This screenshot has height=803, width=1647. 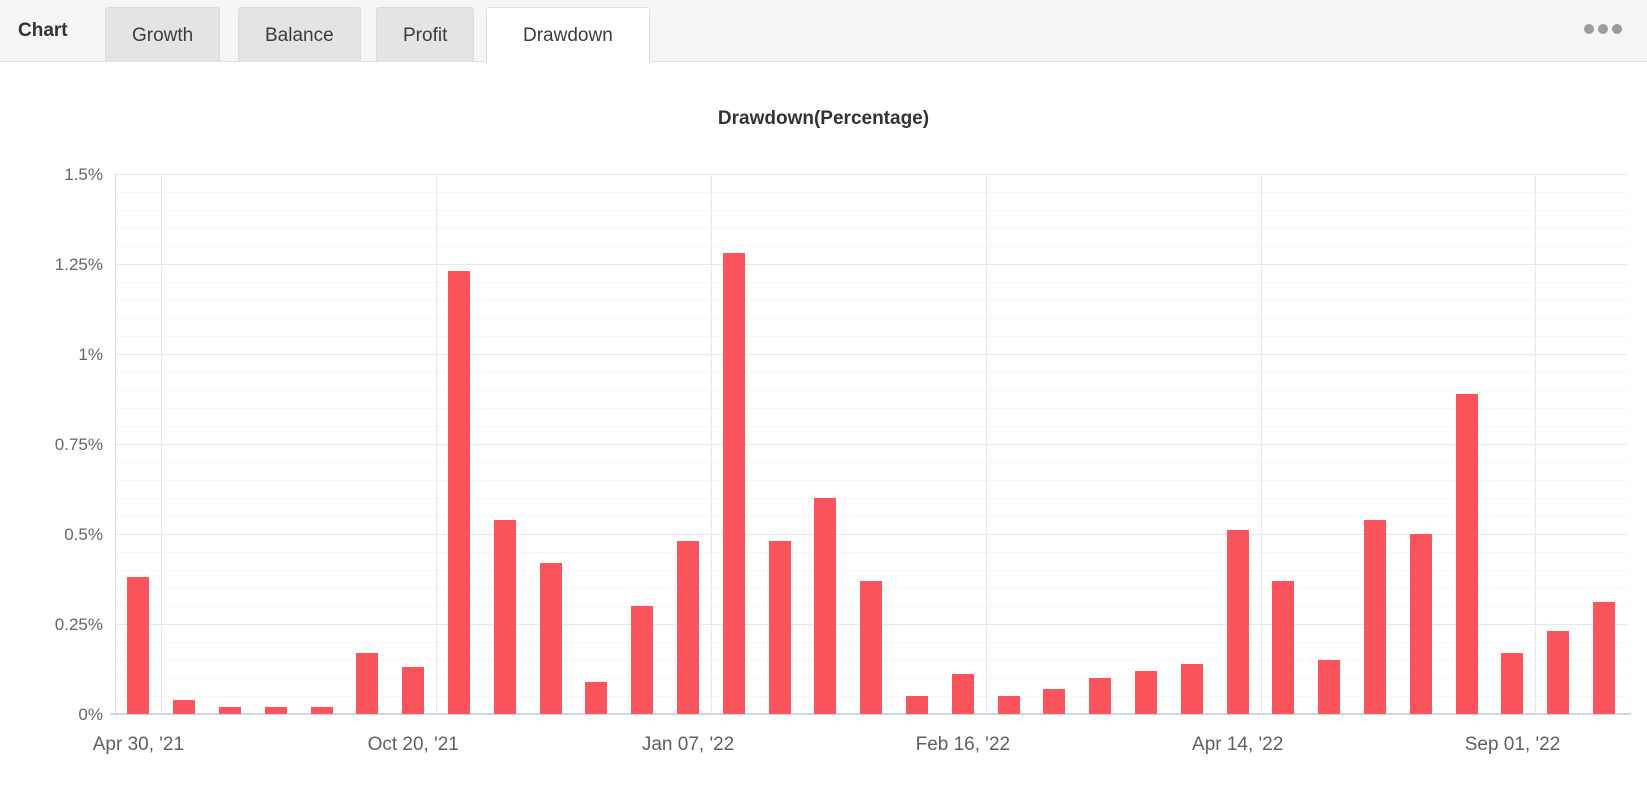 I want to click on x-axis-tick-label: Feb 16, '22, so click(x=963, y=744).